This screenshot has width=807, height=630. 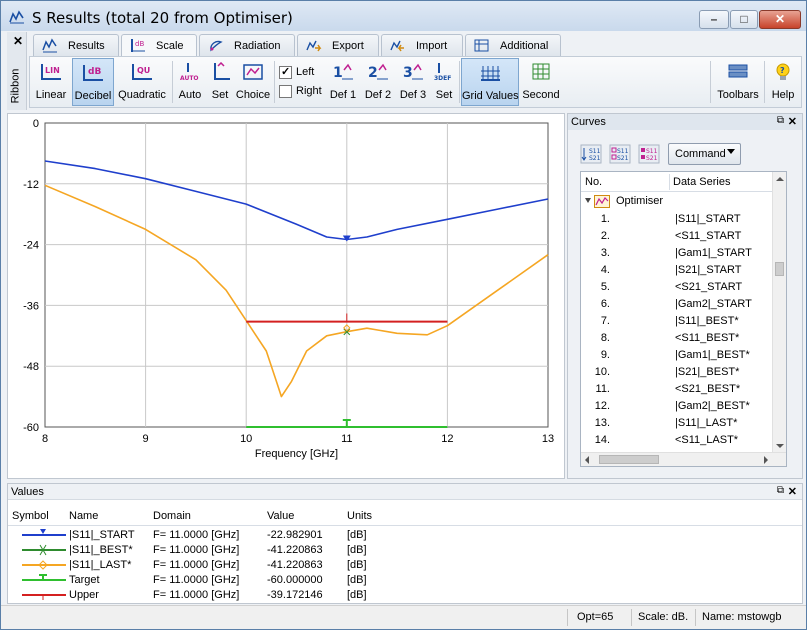 What do you see at coordinates (649, 154) in the screenshot?
I see `copy-curves-icon: S11S21` at bounding box center [649, 154].